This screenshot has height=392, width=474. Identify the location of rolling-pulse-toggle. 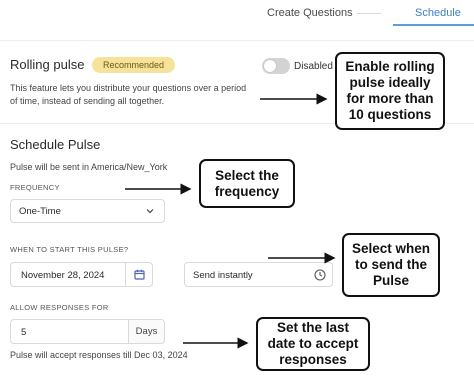
(276, 66).